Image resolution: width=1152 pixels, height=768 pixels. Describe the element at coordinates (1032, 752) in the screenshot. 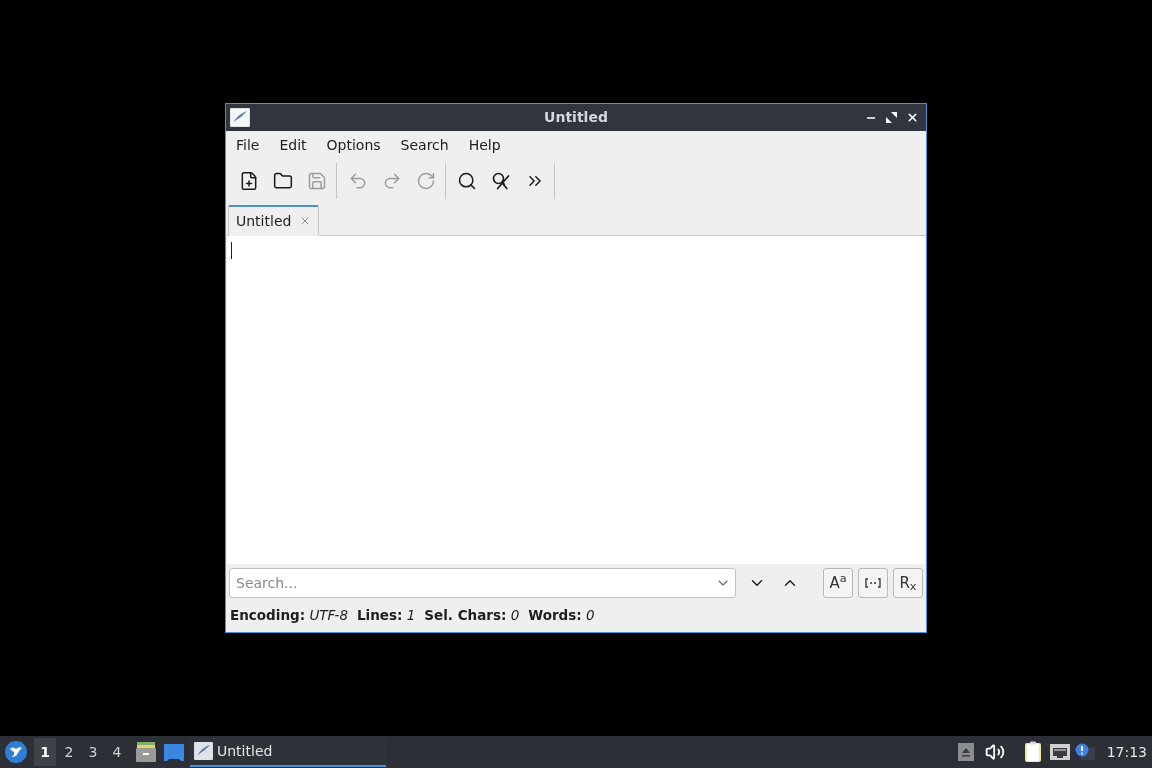

I see `clipboard-icon` at that location.